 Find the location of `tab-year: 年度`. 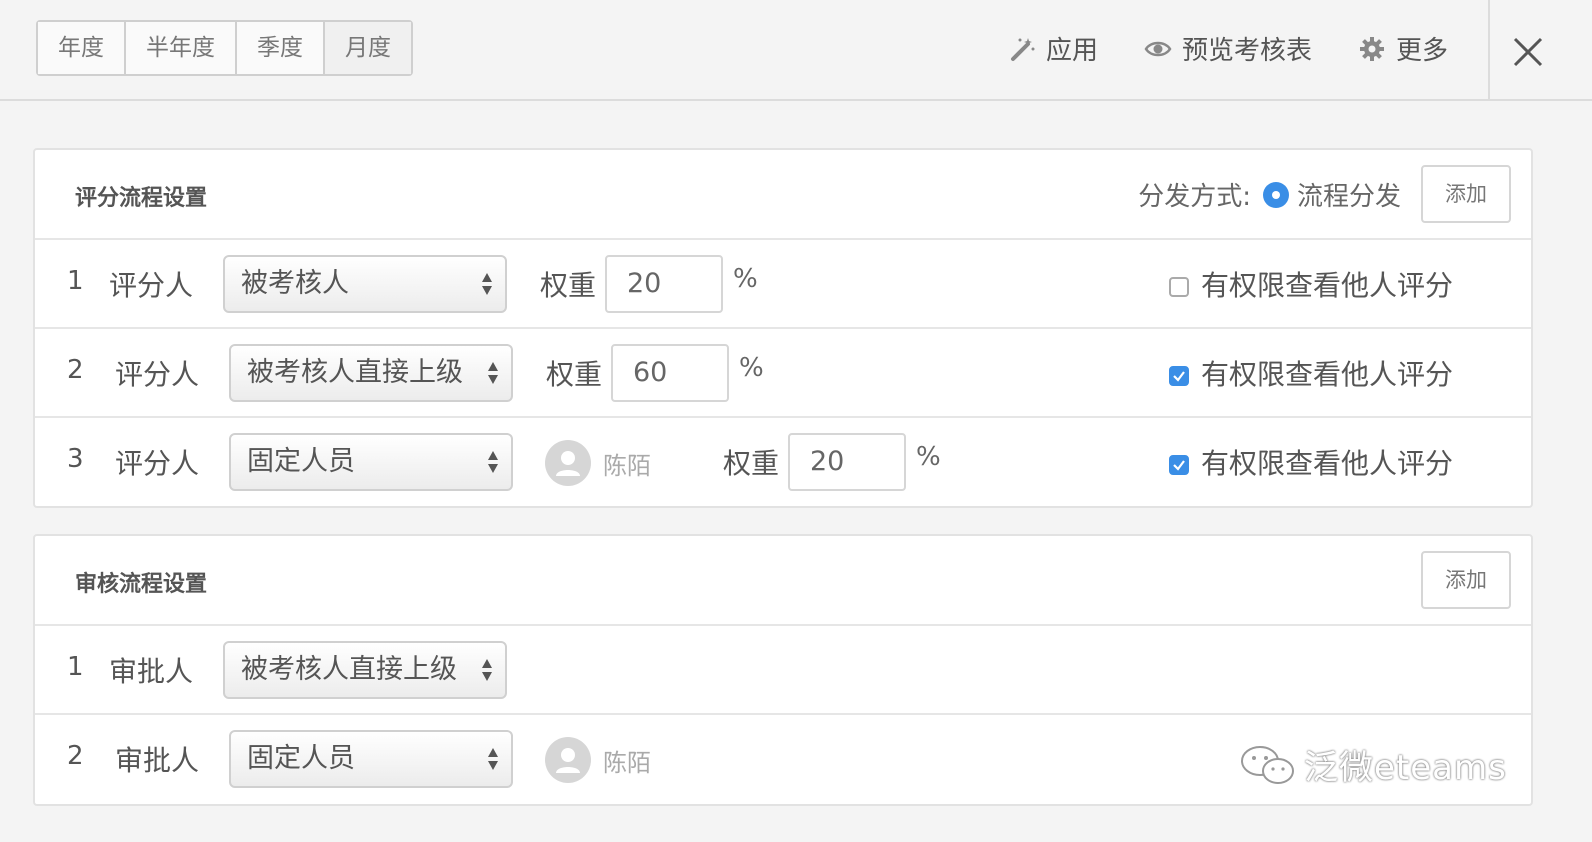

tab-year: 年度 is located at coordinates (82, 48).